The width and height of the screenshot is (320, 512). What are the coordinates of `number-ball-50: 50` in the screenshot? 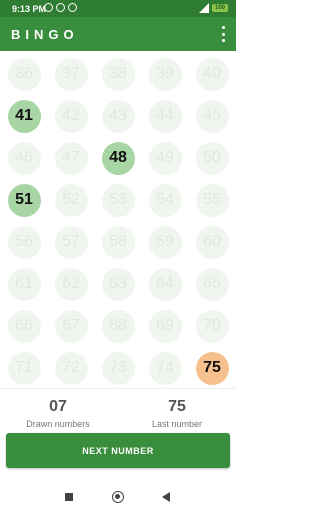 It's located at (212, 158).